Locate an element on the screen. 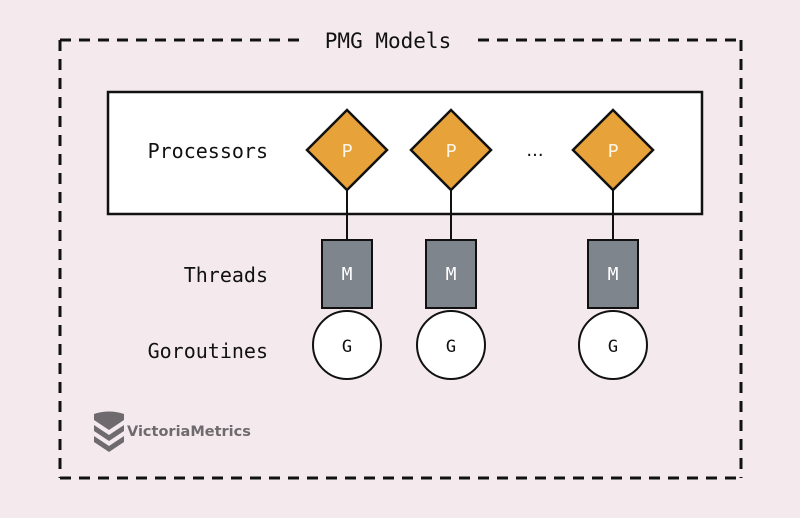 Image resolution: width=800 pixels, height=518 pixels. diagram-title: PMG Models is located at coordinates (388, 41).